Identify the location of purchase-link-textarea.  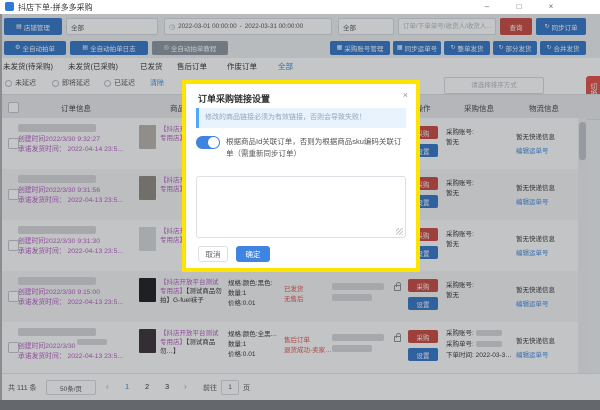
(301, 207).